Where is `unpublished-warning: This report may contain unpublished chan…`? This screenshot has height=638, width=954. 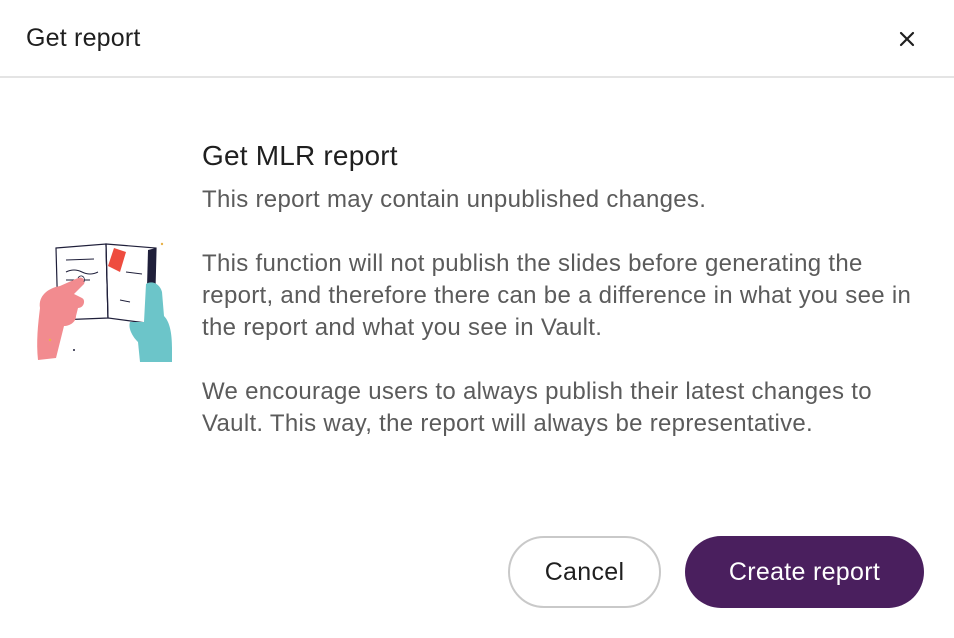
unpublished-warning: This report may contain unpublished chan… is located at coordinates (454, 199).